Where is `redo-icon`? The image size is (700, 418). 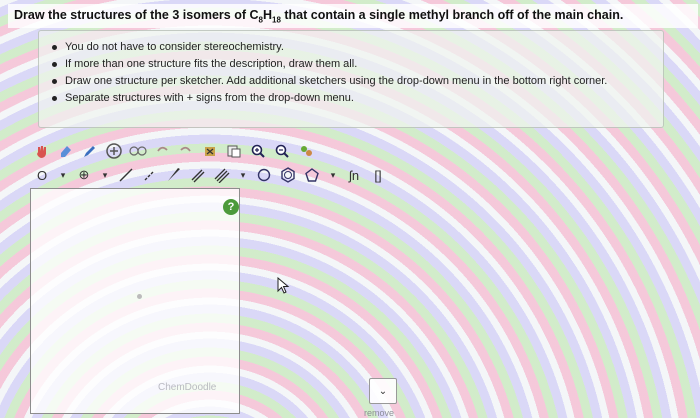 redo-icon is located at coordinates (186, 151).